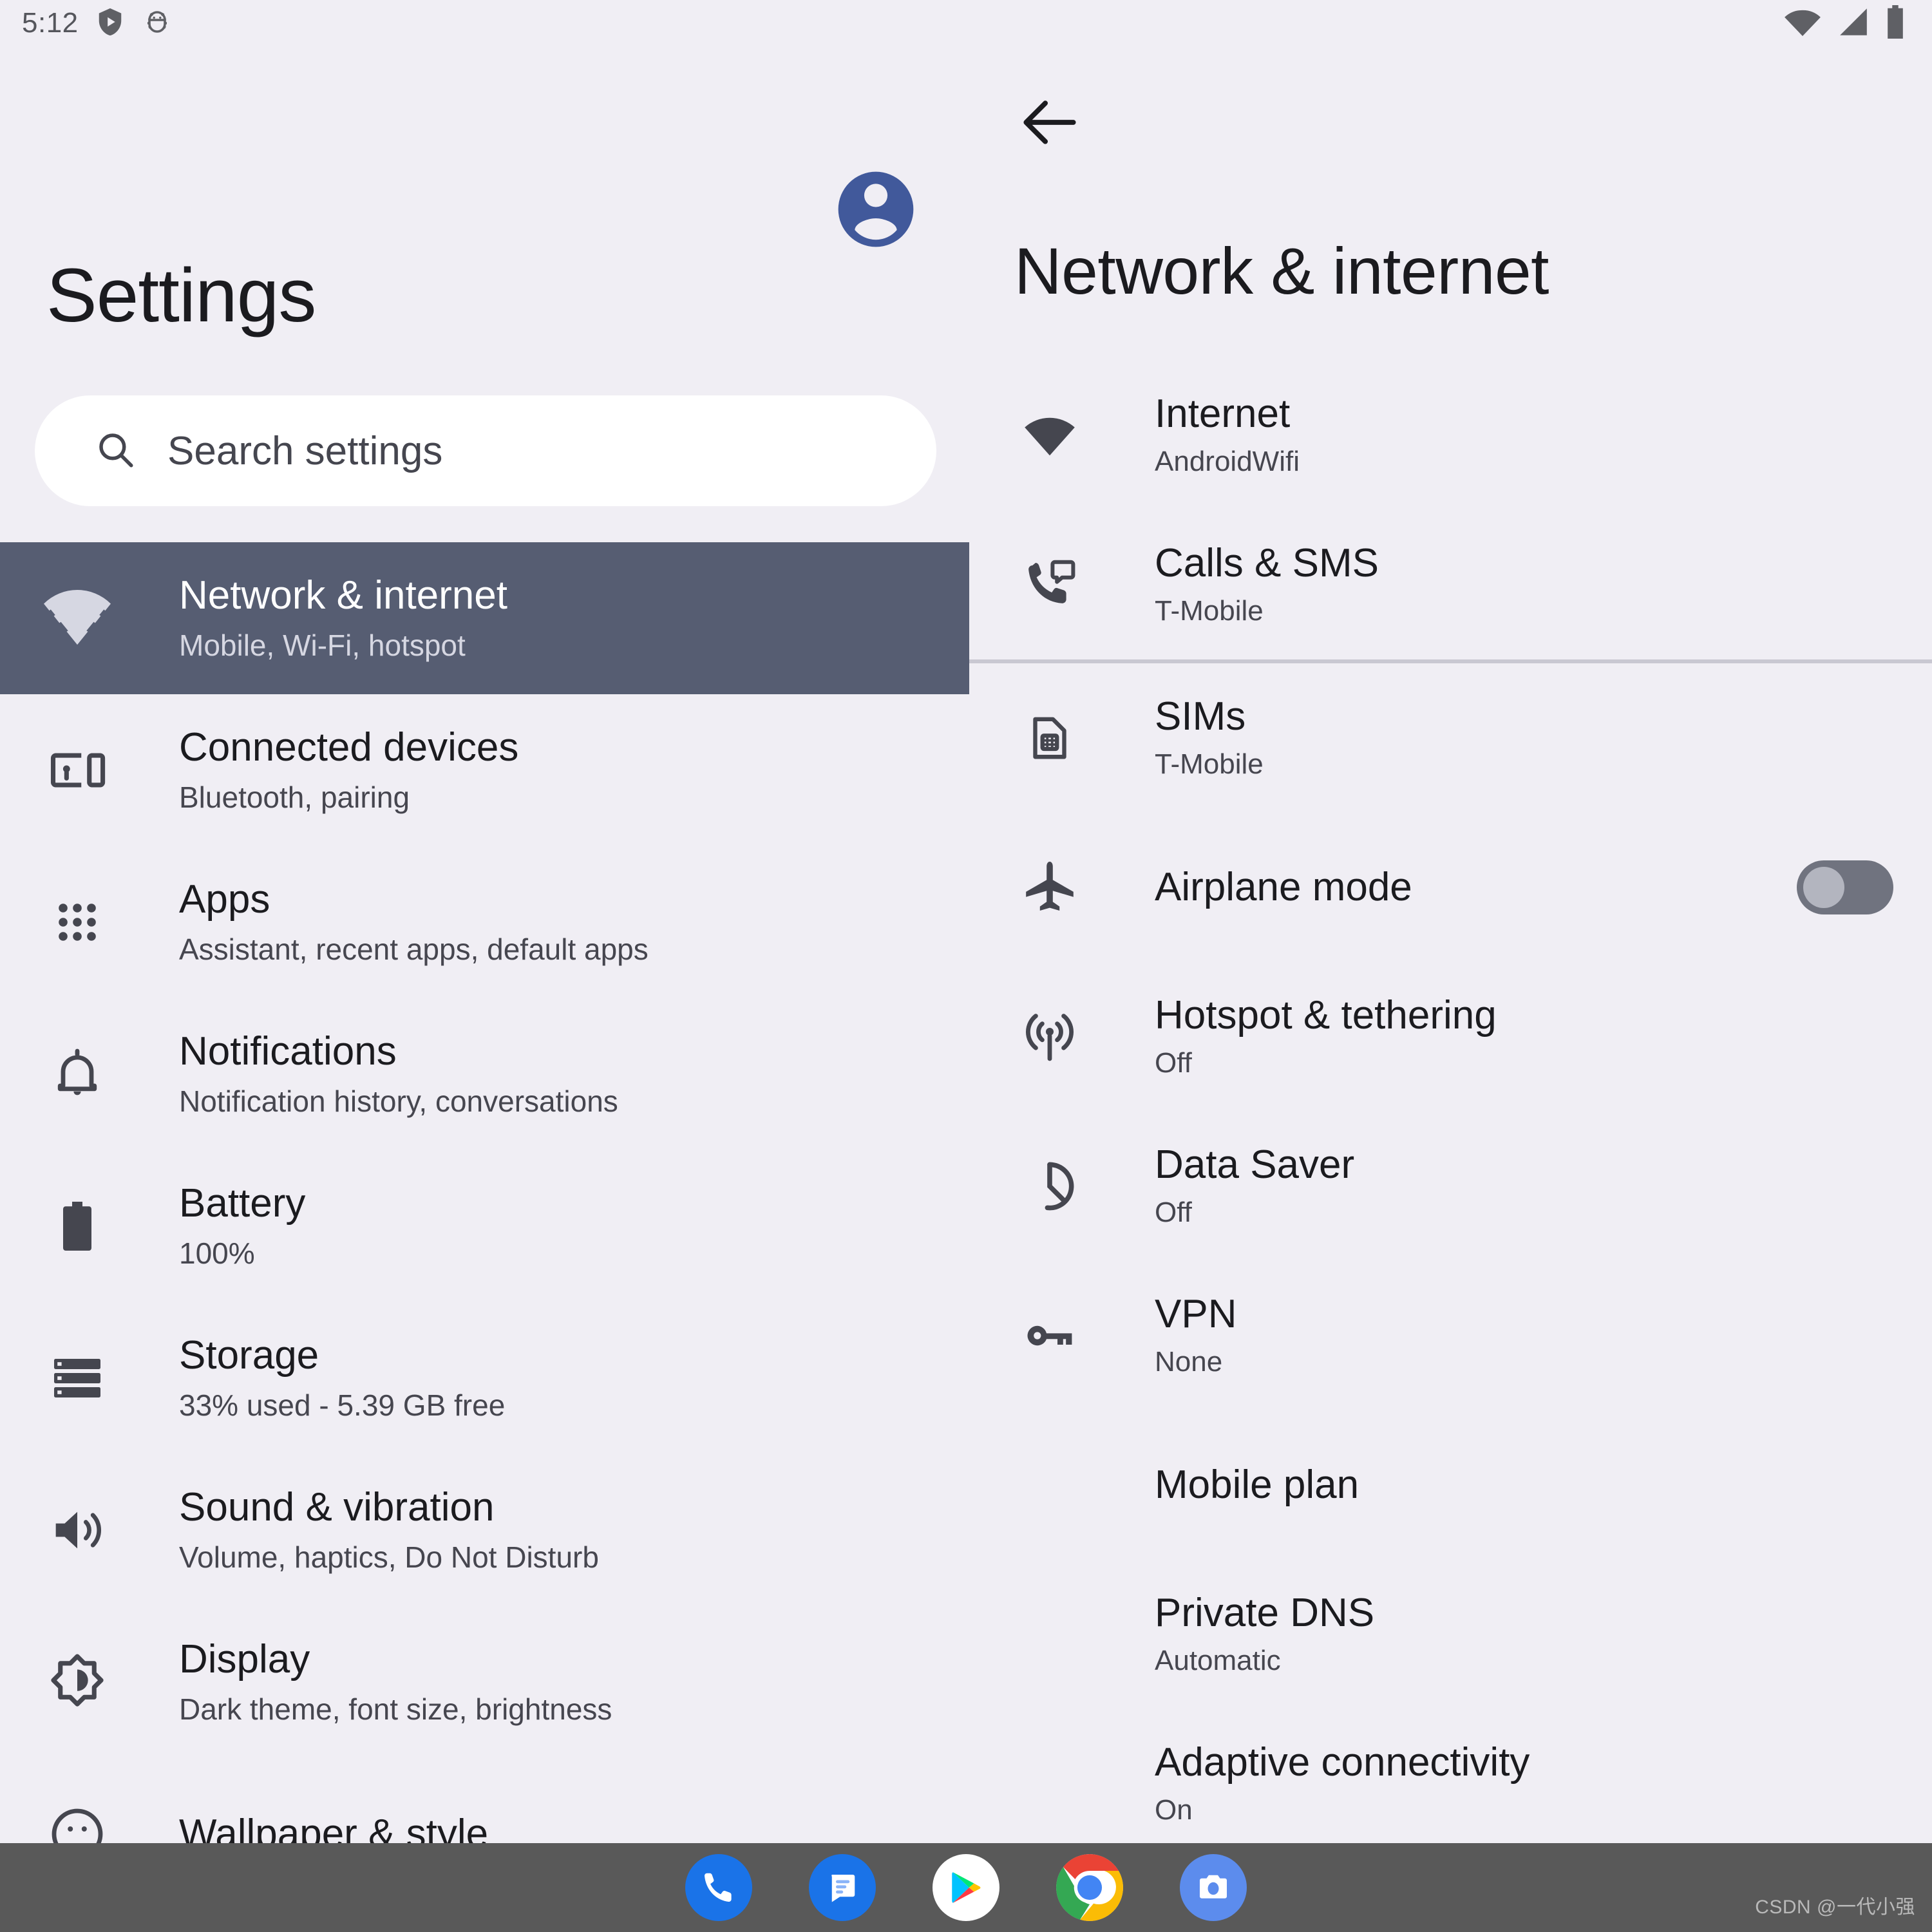 This screenshot has height=1932, width=1932. I want to click on status-bar-left: 5:12, so click(97, 24).